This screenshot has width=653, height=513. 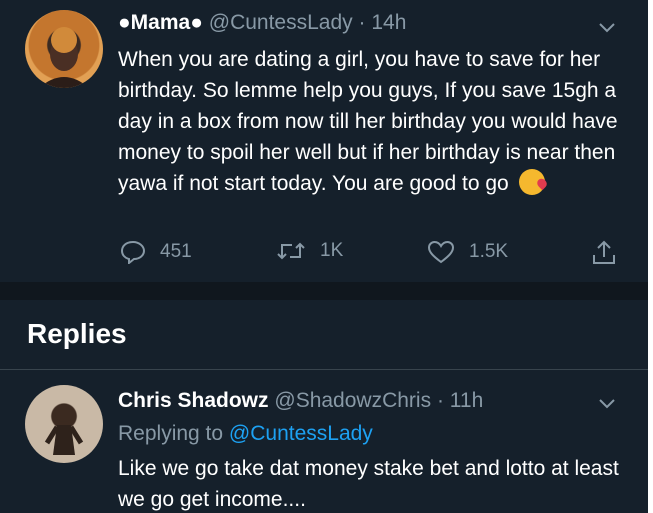 What do you see at coordinates (466, 400) in the screenshot?
I see `reply-timestamp: 11h` at bounding box center [466, 400].